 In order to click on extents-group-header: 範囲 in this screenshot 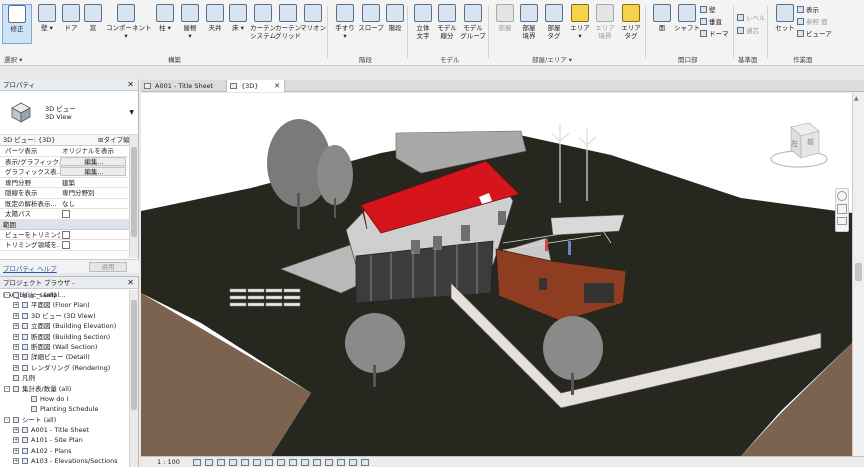, I will do `click(69, 224)`.